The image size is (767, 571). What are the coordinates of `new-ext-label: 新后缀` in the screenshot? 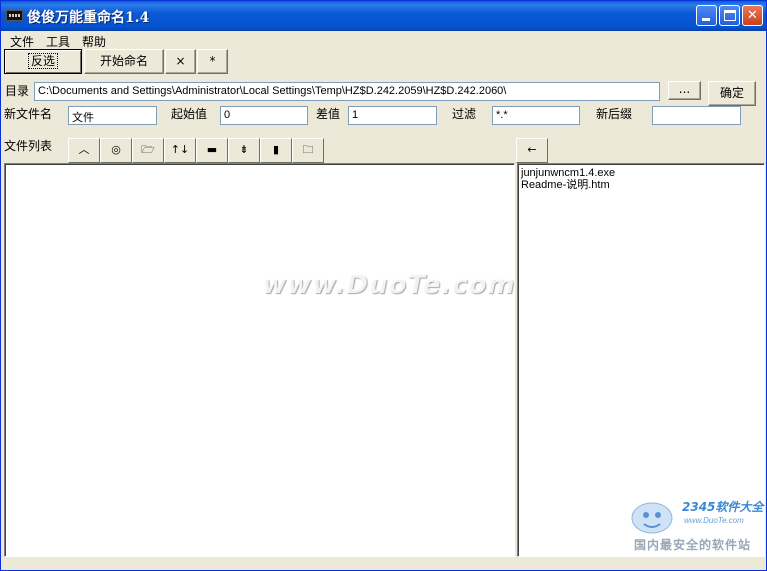 It's located at (614, 114).